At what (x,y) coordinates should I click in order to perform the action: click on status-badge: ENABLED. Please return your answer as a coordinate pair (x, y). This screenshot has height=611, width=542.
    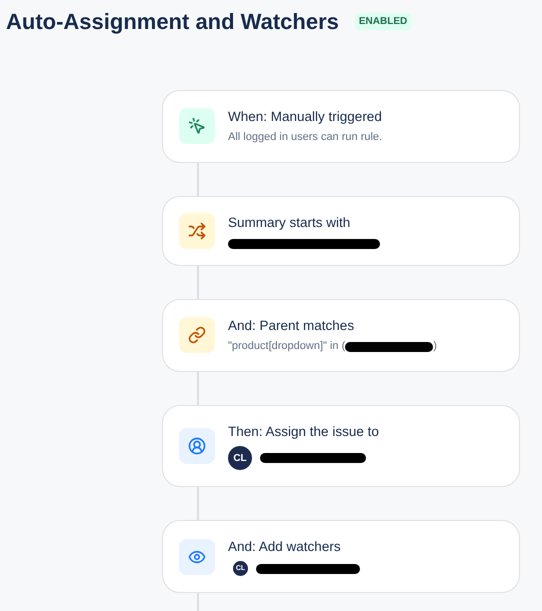
    Looking at the image, I should click on (383, 21).